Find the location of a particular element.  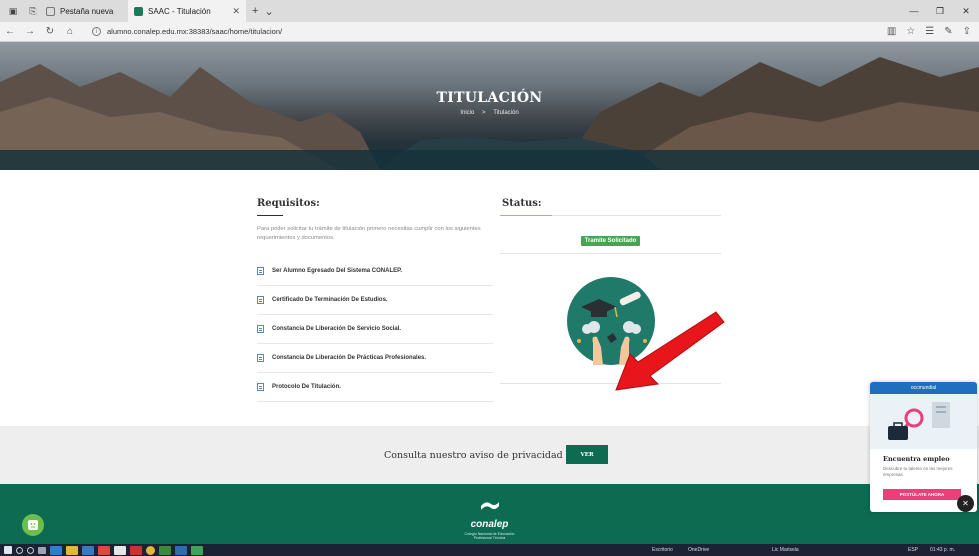

taskbar-user: Lic Marisela is located at coordinates (785, 550).